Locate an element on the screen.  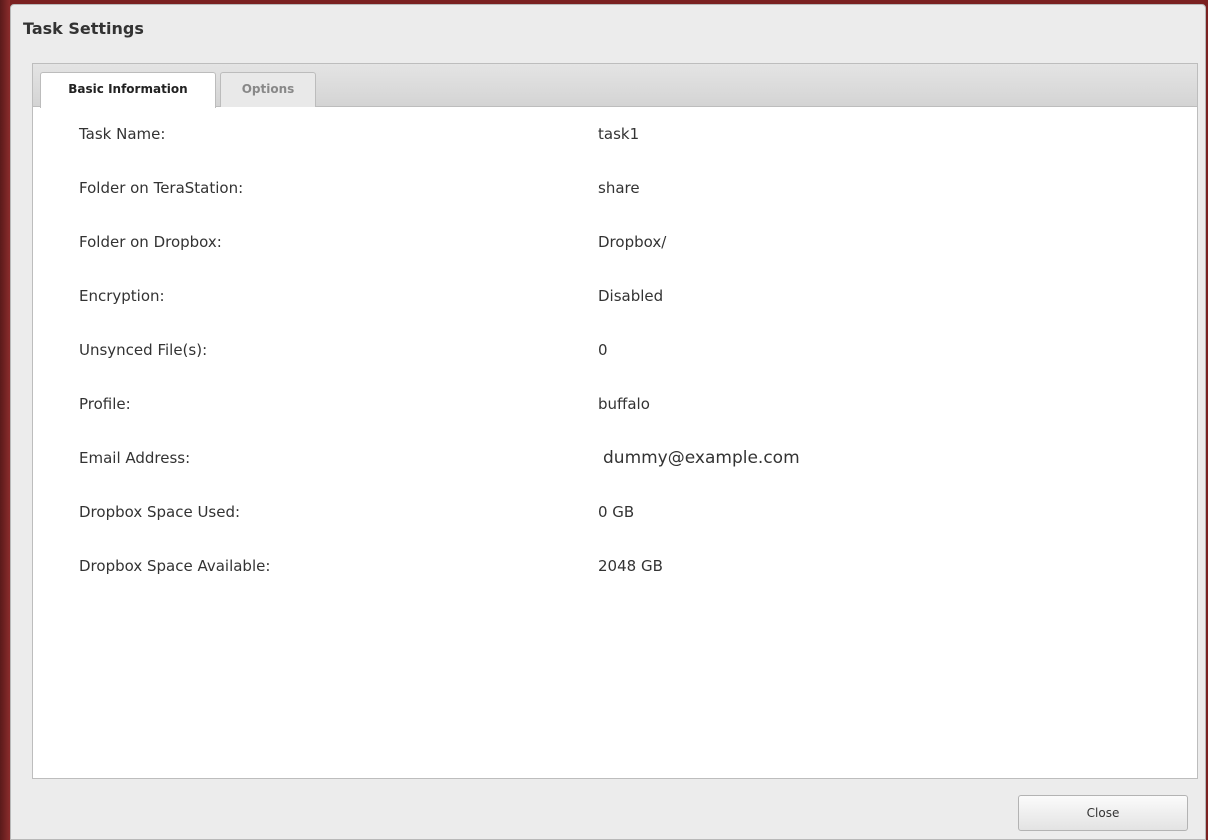
tab-basic-information: Basic Information is located at coordinates (128, 90).